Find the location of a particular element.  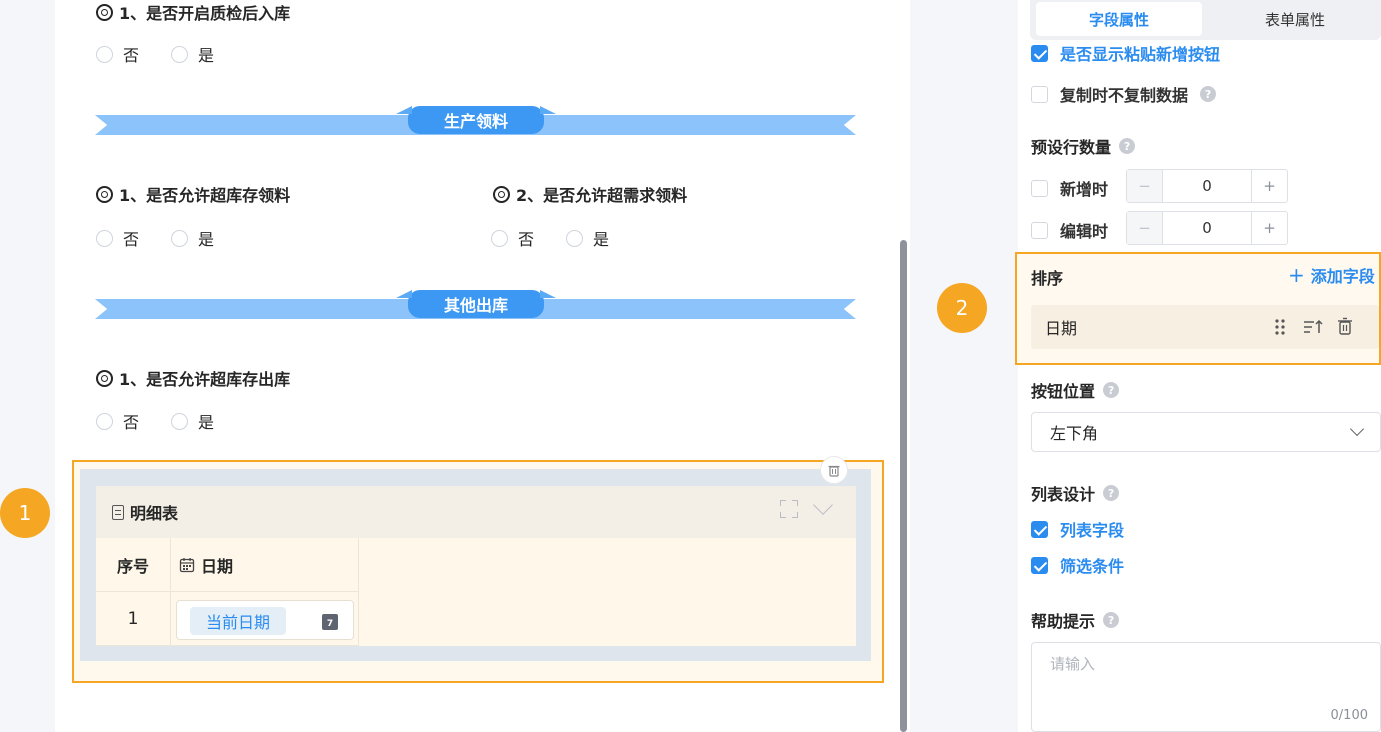

option-label: 新增时 is located at coordinates (1084, 189).